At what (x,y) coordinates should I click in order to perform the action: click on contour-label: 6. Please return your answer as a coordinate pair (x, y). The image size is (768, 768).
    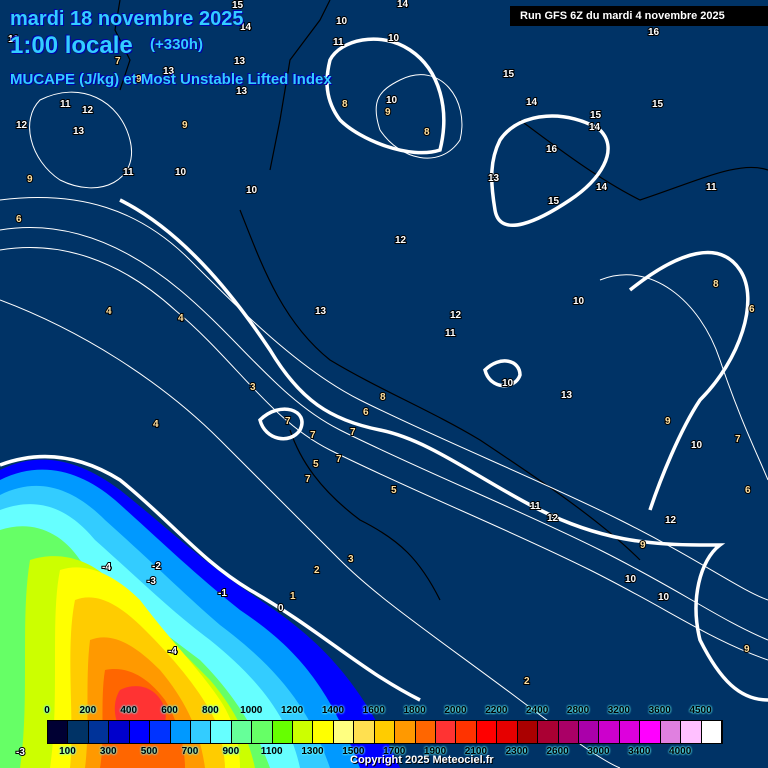
    Looking at the image, I should click on (366, 412).